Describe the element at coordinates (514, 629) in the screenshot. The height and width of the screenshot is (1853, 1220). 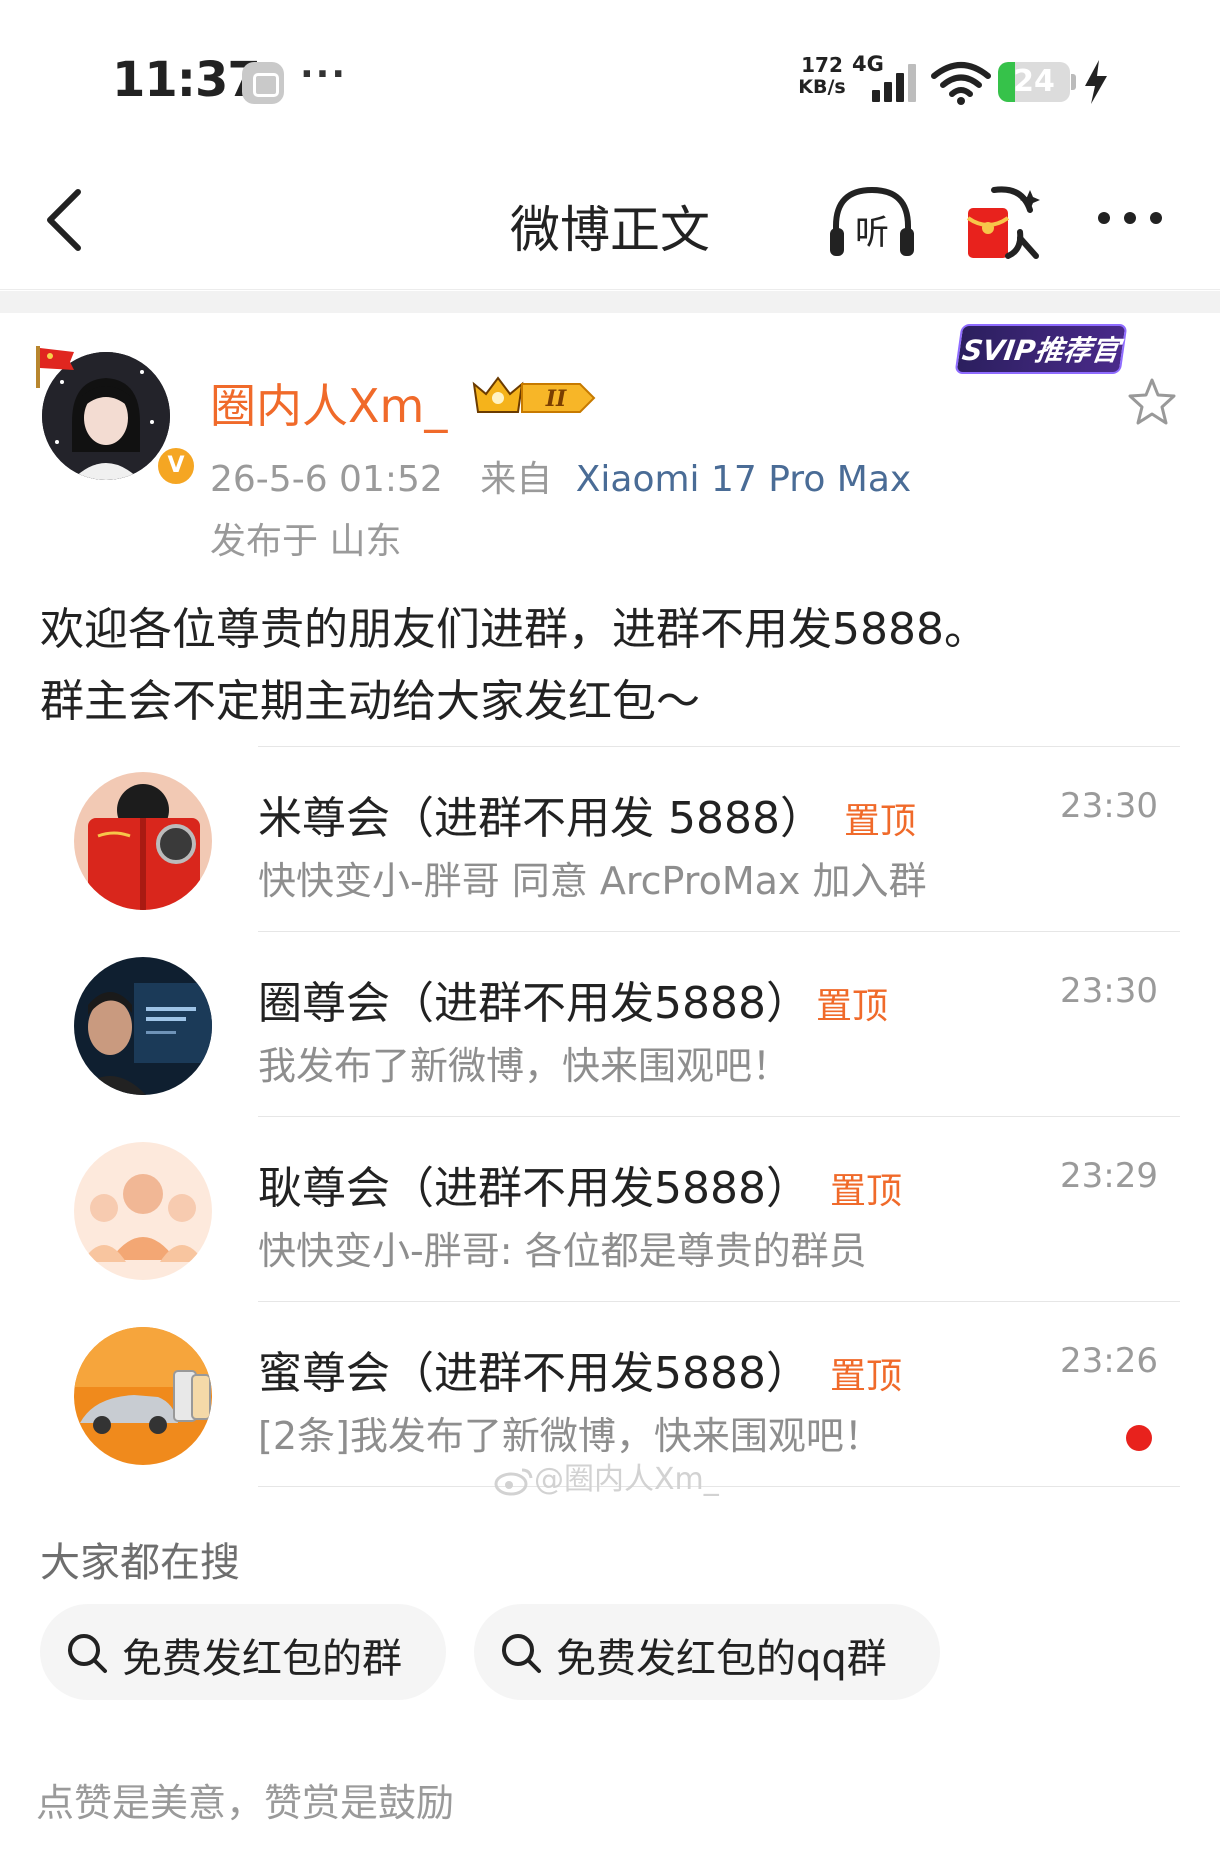
I see `post-text-line: 欢迎各位尊贵的朋友们进群，进群不用发5888。` at that location.